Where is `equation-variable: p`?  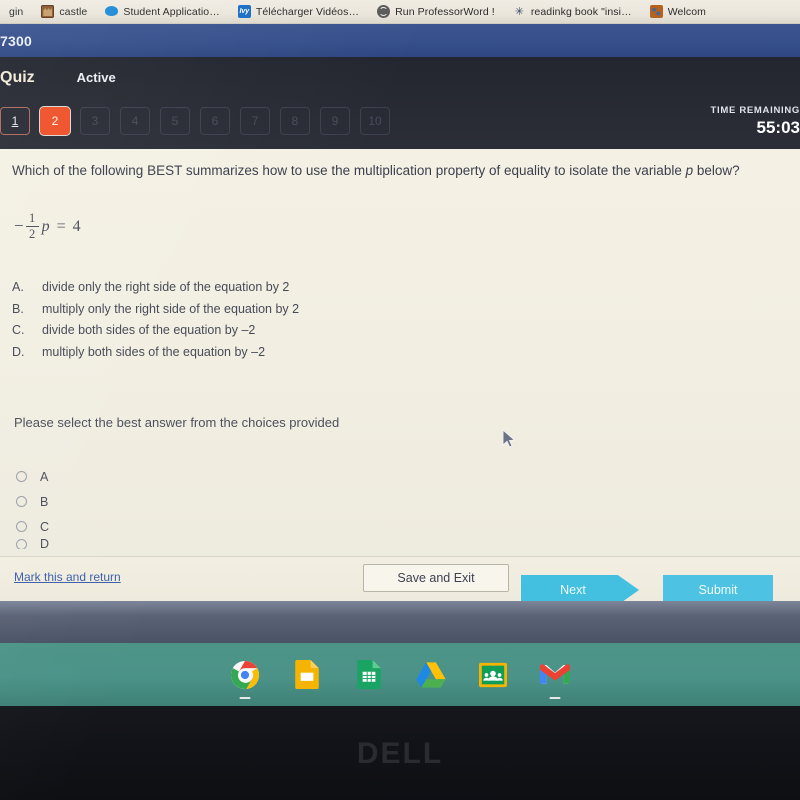
equation-variable: p is located at coordinates (45, 226).